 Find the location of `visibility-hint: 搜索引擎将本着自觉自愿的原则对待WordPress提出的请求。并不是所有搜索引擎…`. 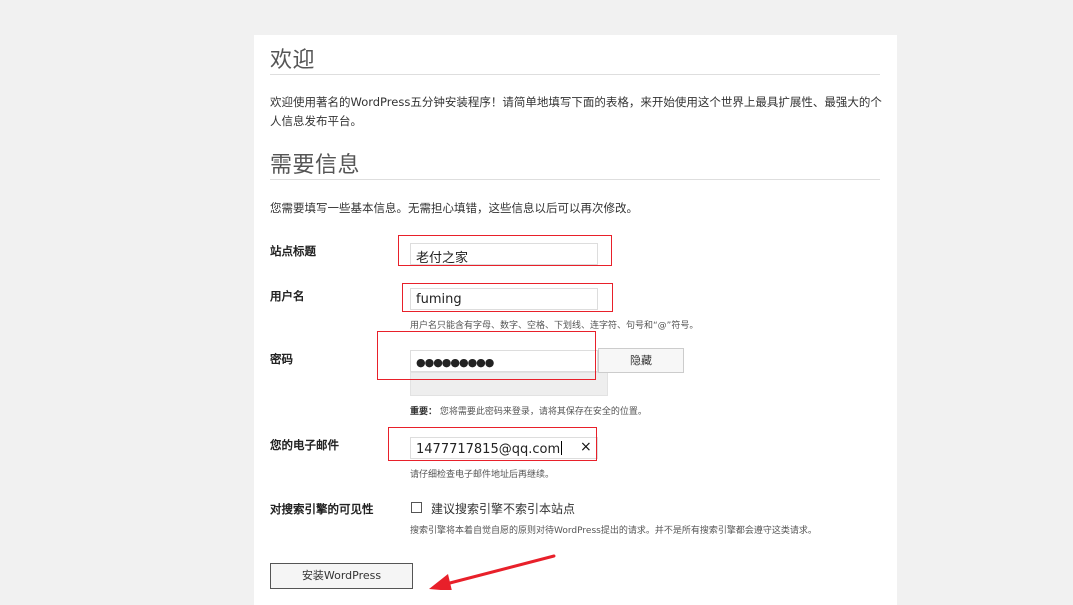

visibility-hint: 搜索引擎将本着自觉自愿的原则对待WordPress提出的请求。并不是所有搜索引擎… is located at coordinates (613, 531).